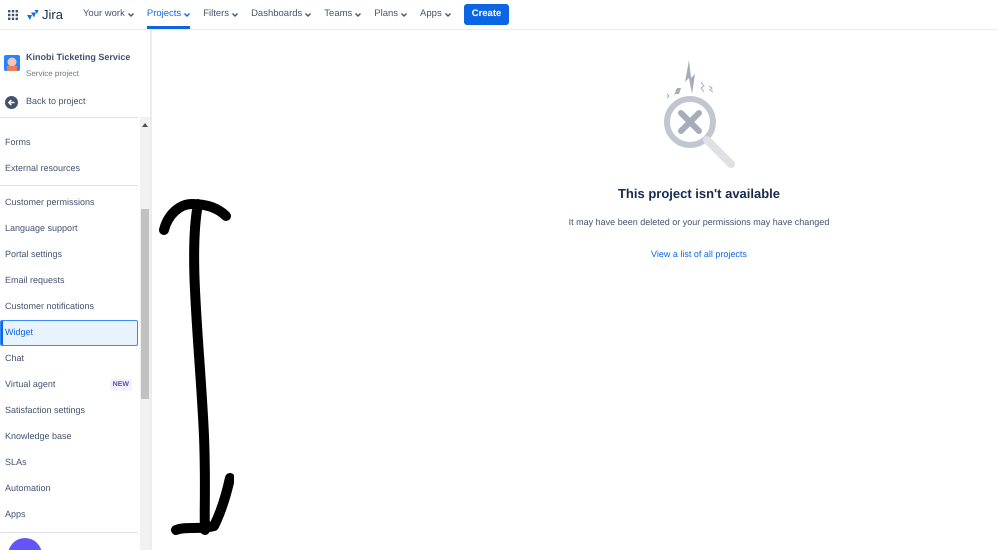  Describe the element at coordinates (69, 169) in the screenshot. I see `sidebar-item: External resources` at that location.